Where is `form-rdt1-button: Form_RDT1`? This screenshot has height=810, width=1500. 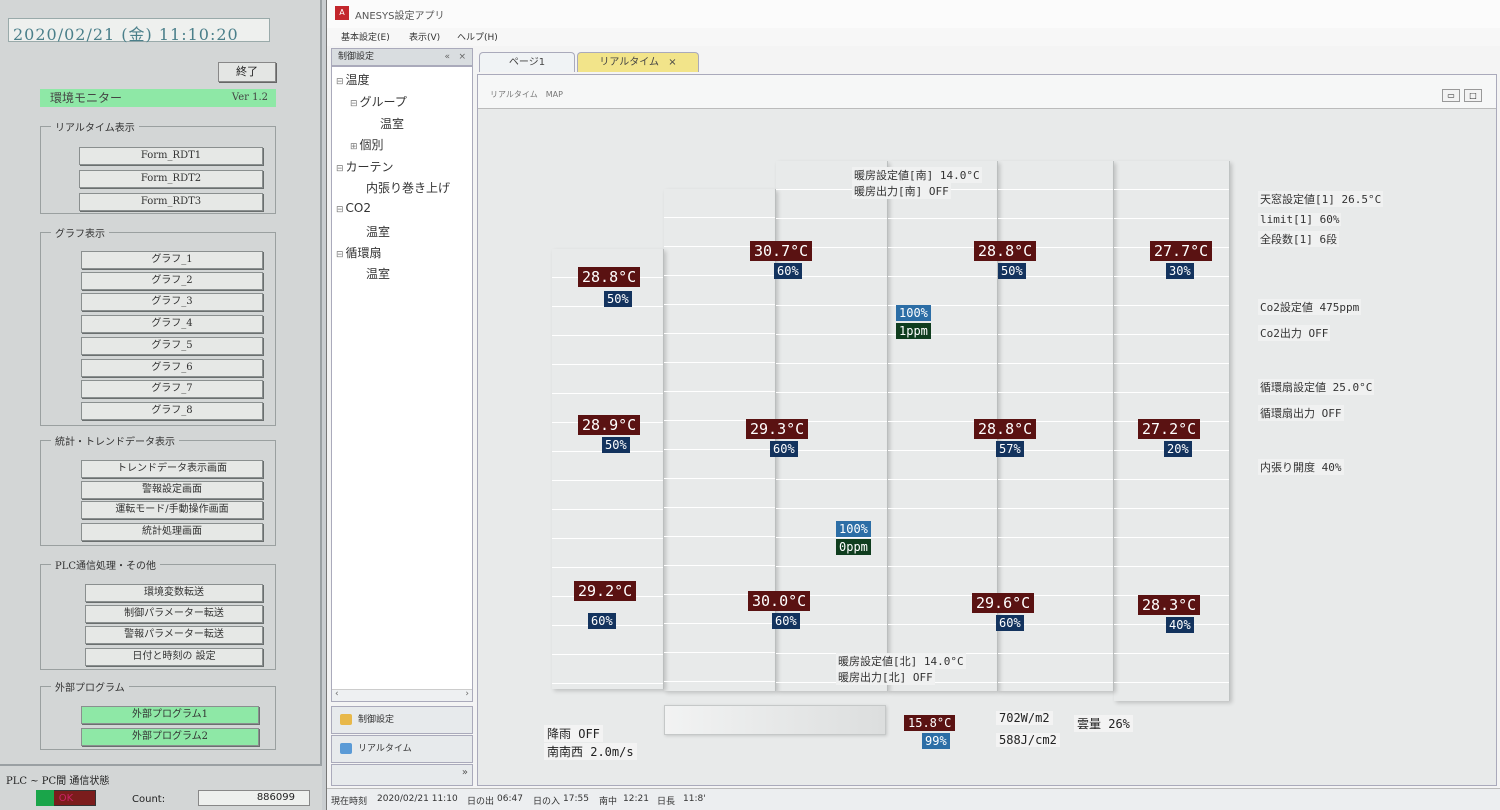
form-rdt1-button: Form_RDT1 is located at coordinates (171, 156).